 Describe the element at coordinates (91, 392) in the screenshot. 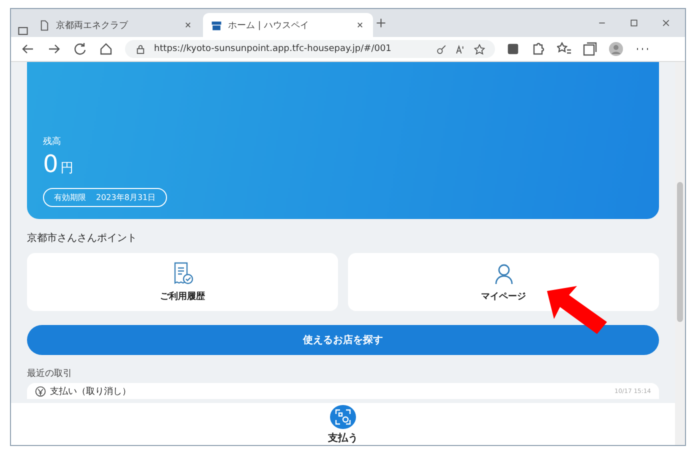

I see `transaction-label: 支払い（取り消し）` at that location.